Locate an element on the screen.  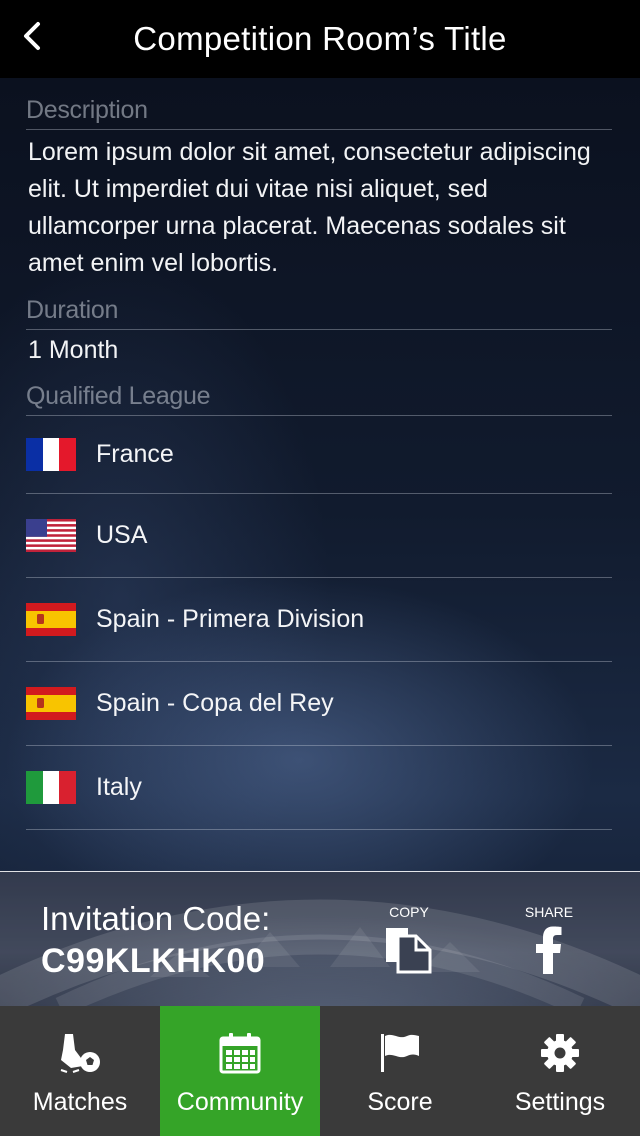
tab-community: Community is located at coordinates (240, 1071).